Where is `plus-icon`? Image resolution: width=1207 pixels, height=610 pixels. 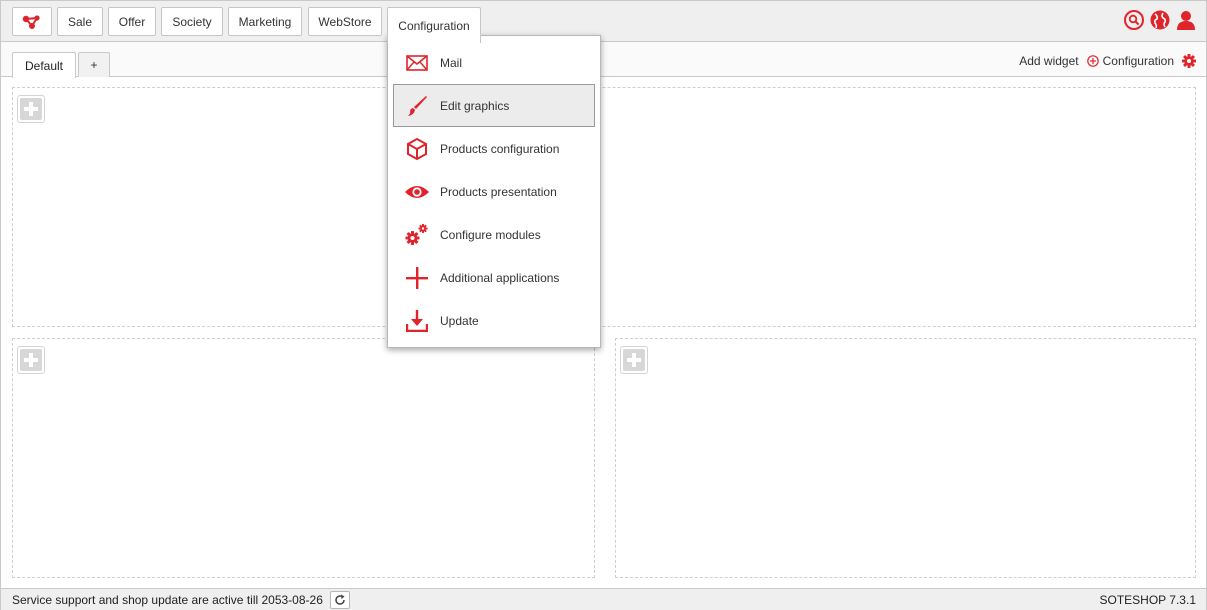
plus-icon is located at coordinates (417, 277).